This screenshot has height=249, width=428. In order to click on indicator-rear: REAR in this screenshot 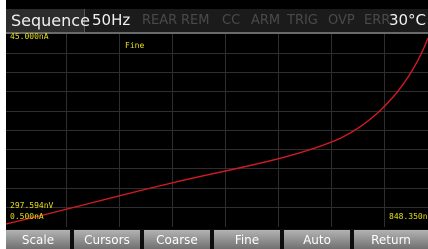, I will do `click(160, 20)`.